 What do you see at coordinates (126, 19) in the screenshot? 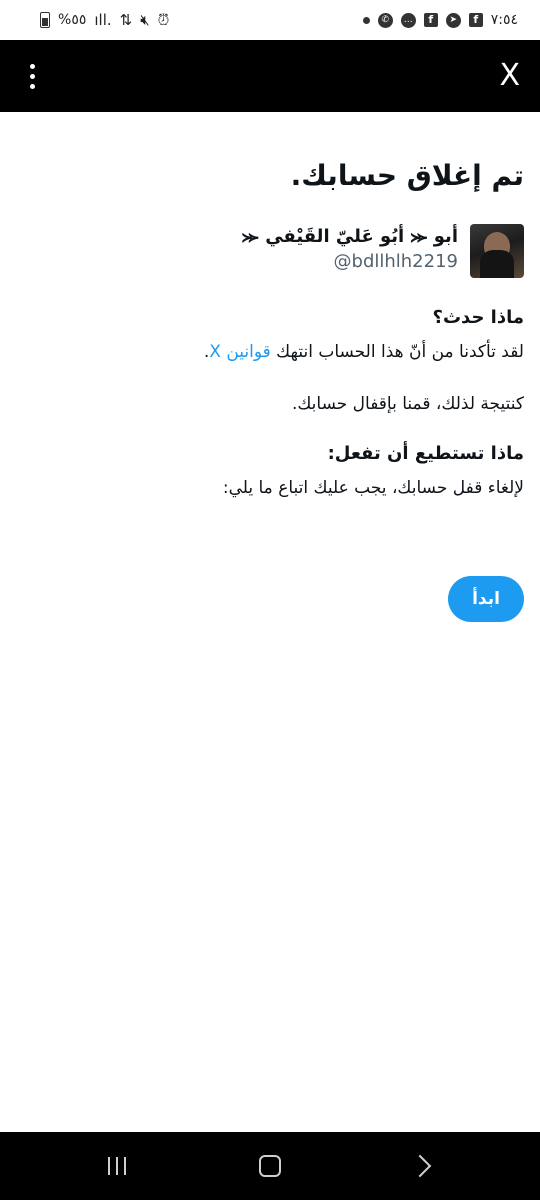
I see `data-arrows-icon: ⇅` at bounding box center [126, 19].